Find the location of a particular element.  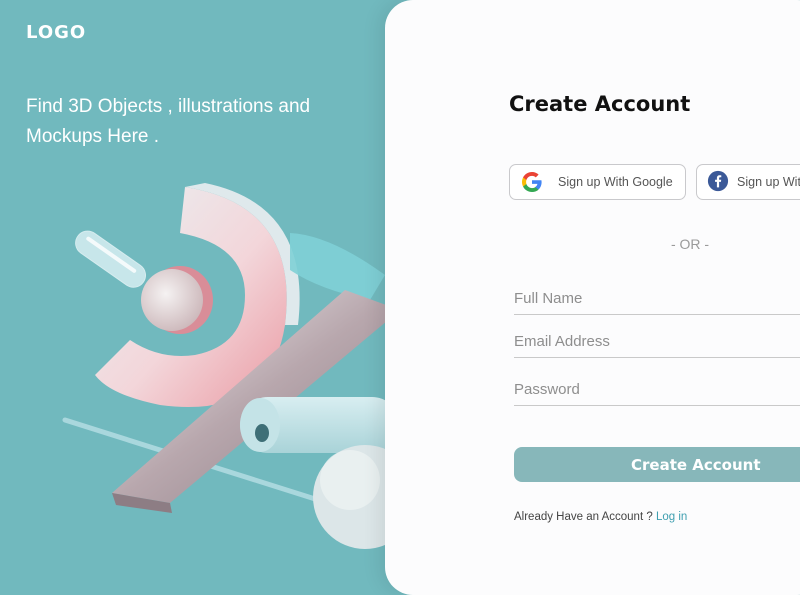

full-name-input is located at coordinates (657, 298).